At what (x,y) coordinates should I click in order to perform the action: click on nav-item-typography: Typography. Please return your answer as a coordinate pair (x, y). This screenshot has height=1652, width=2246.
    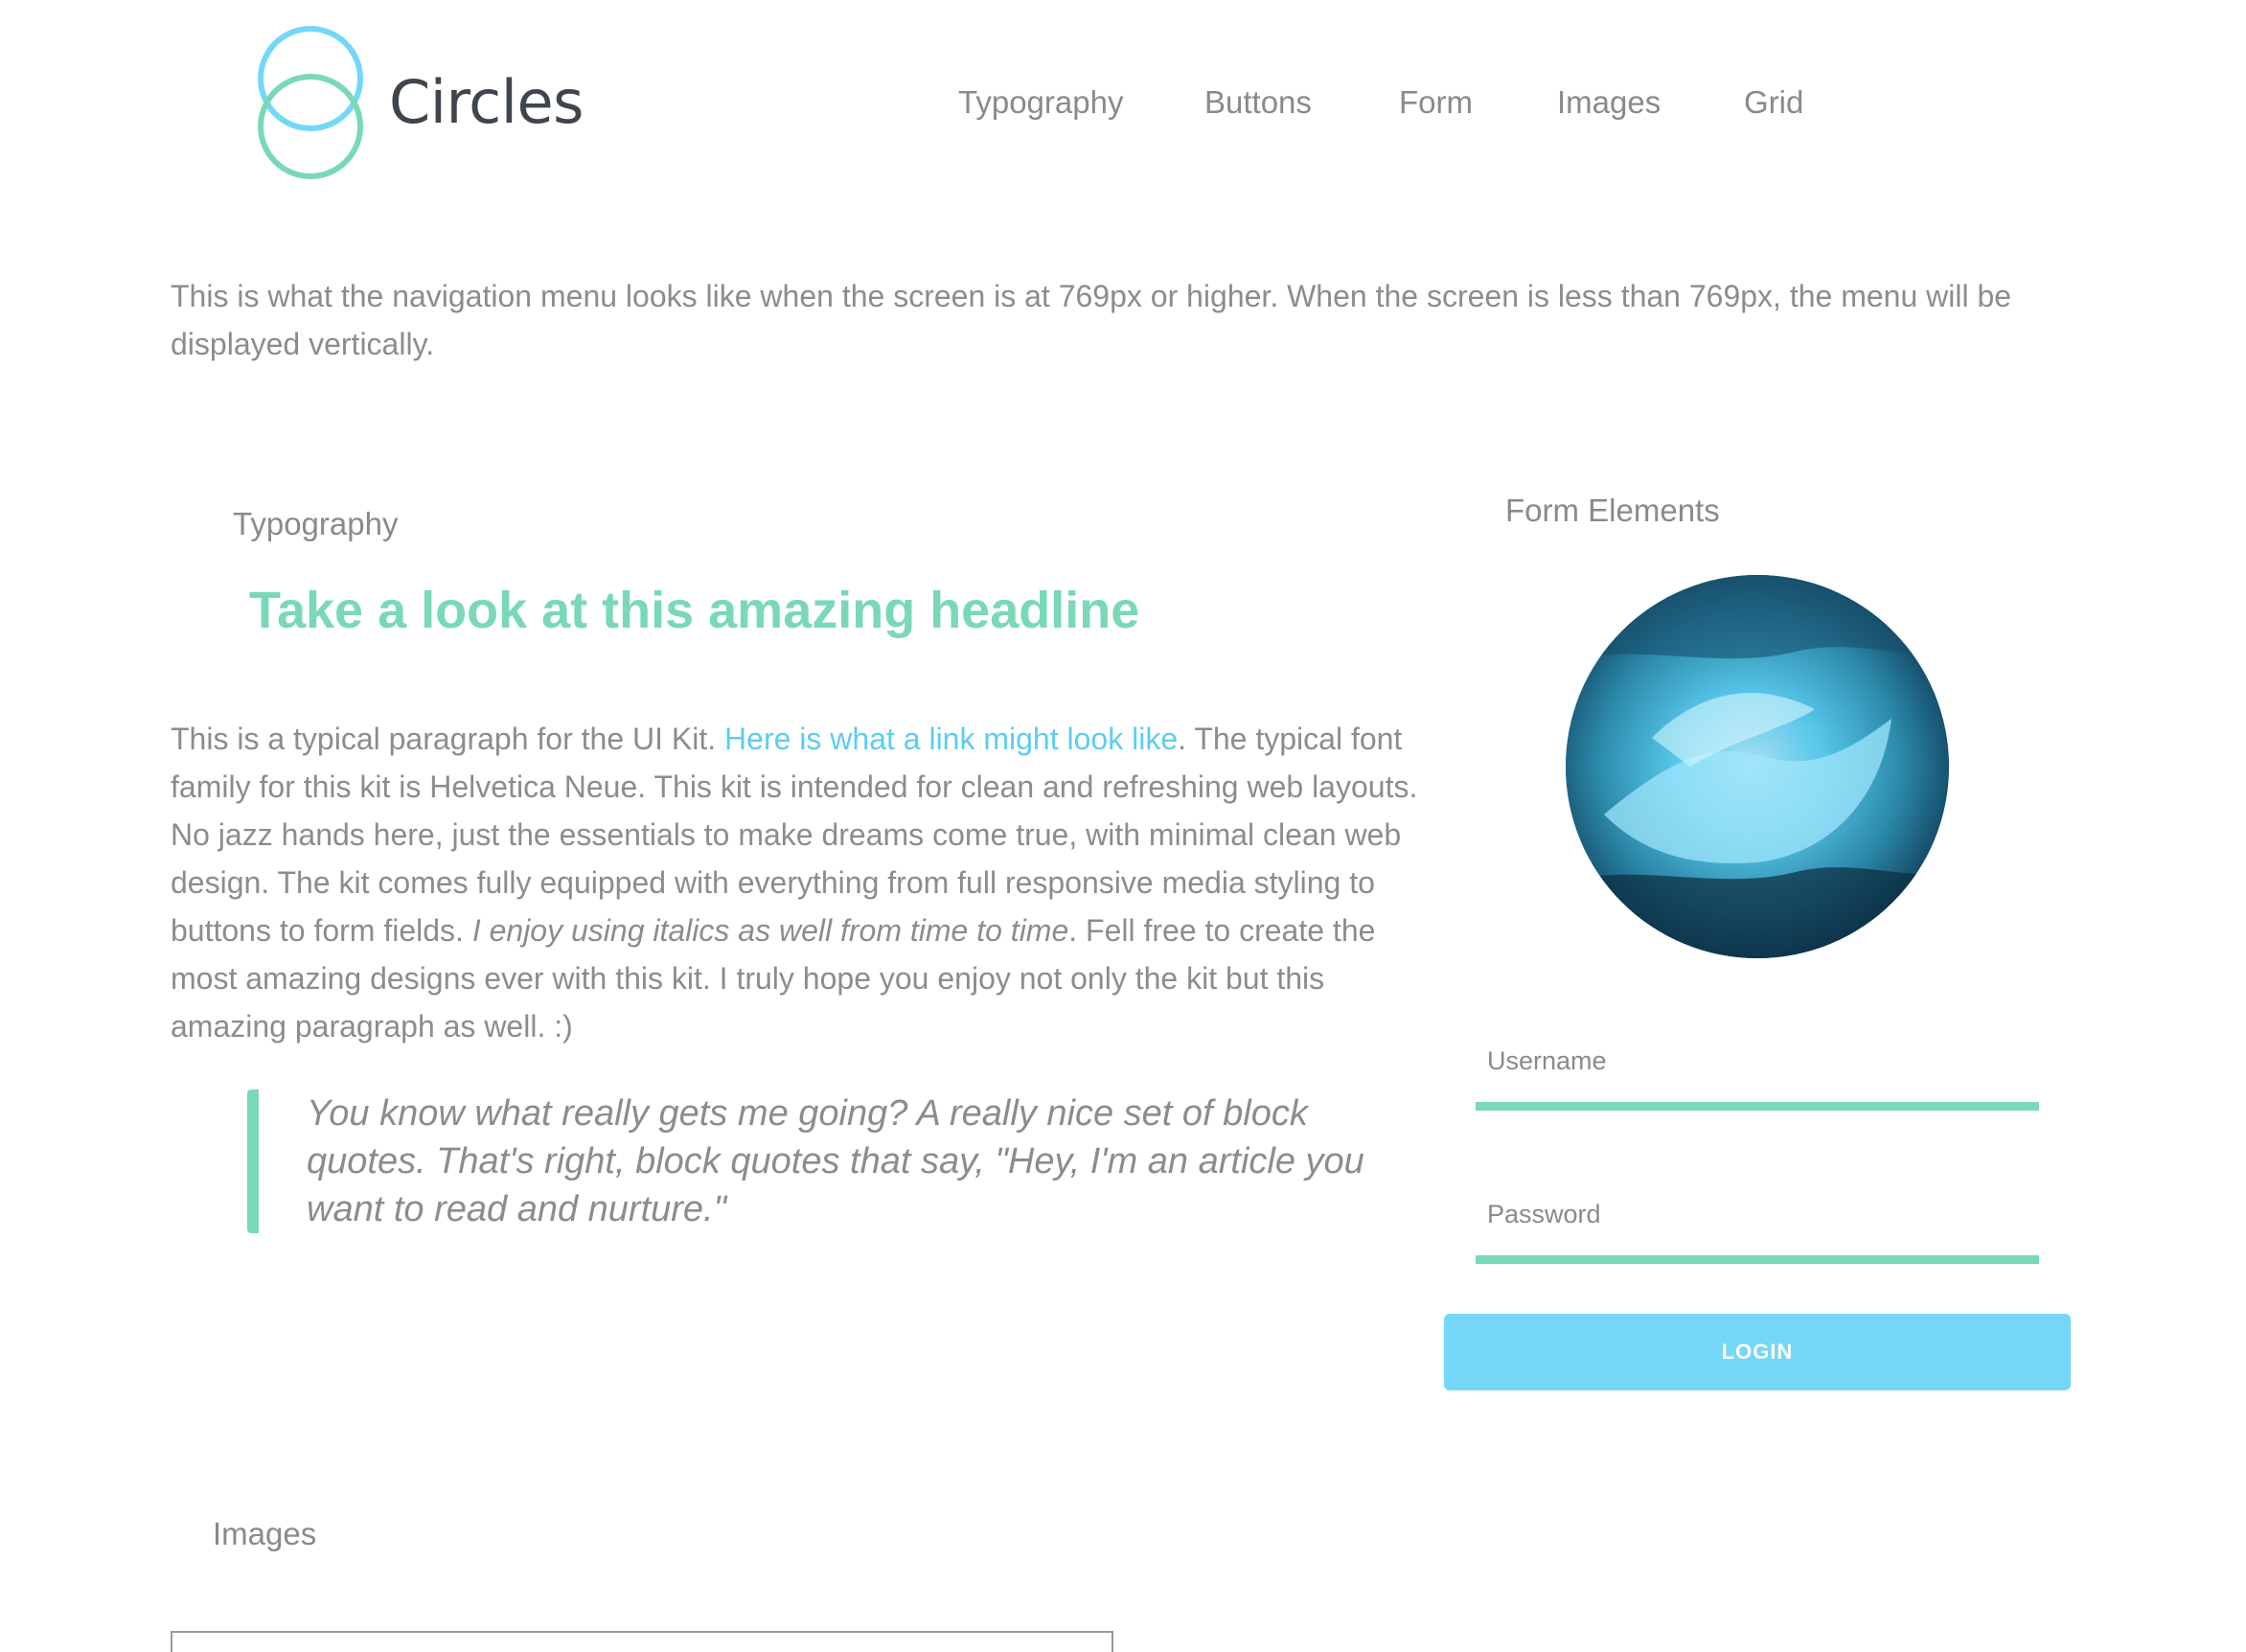
    Looking at the image, I should click on (1040, 102).